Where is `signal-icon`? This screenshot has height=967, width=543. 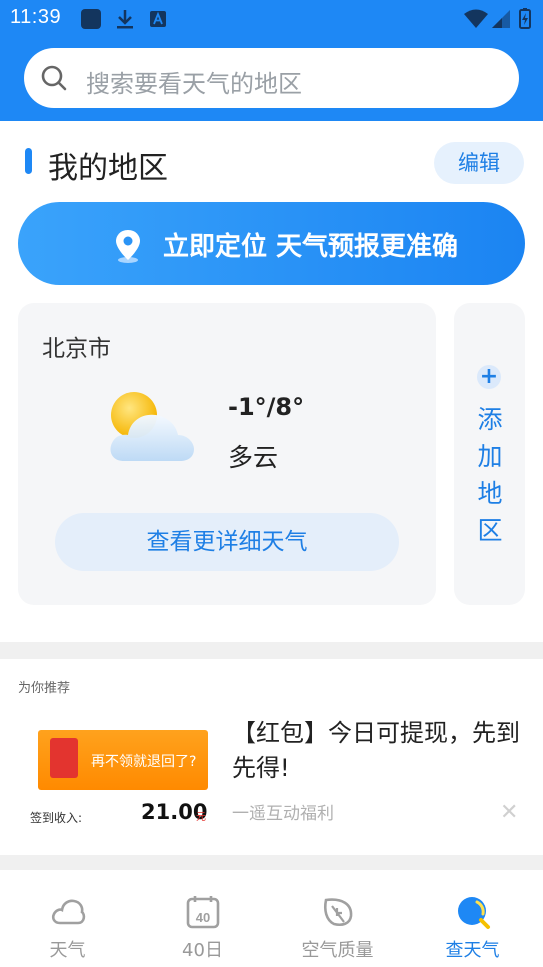 signal-icon is located at coordinates (501, 19).